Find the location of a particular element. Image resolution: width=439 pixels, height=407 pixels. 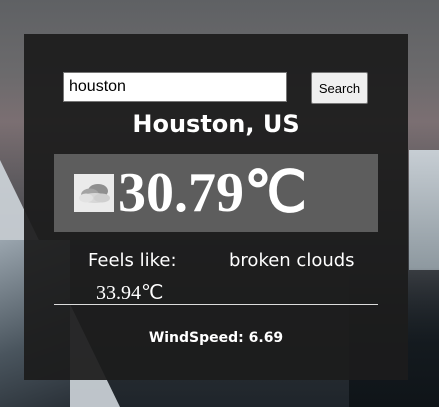

background-snow is located at coordinates (424, 210).